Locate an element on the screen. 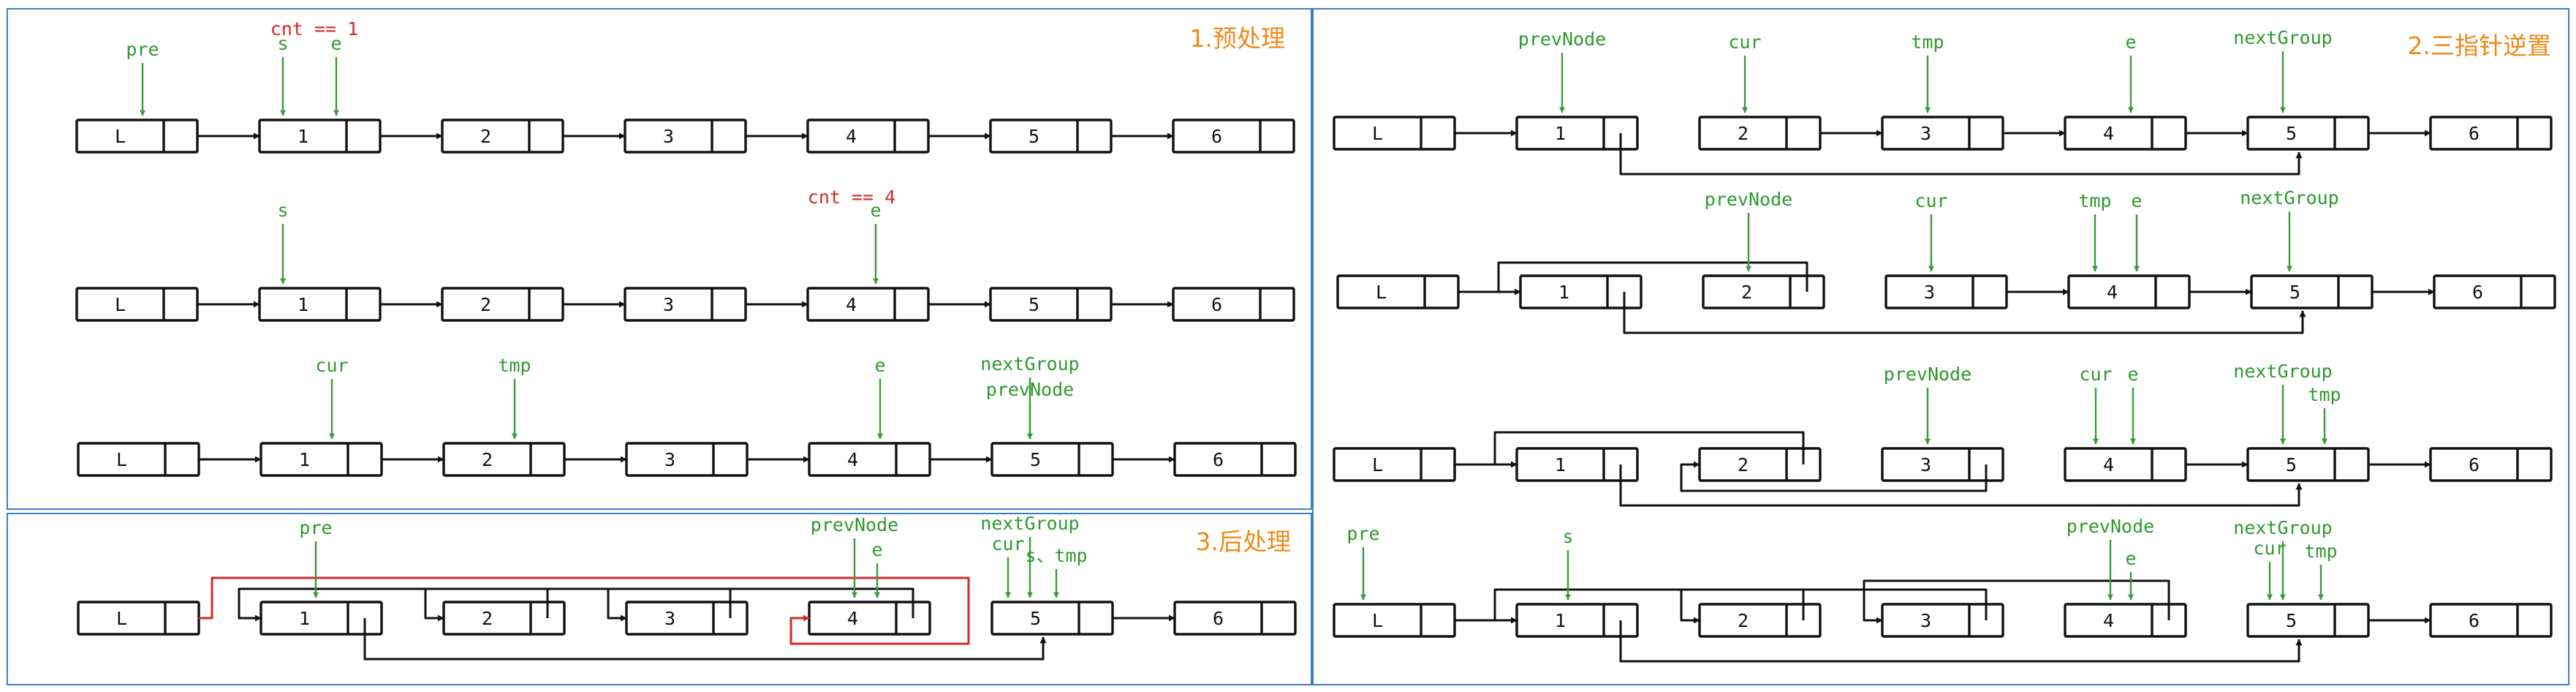 This screenshot has width=2576, height=692. p3-row1-pointer-nextgroup-label: nextGroup is located at coordinates (1029, 523).